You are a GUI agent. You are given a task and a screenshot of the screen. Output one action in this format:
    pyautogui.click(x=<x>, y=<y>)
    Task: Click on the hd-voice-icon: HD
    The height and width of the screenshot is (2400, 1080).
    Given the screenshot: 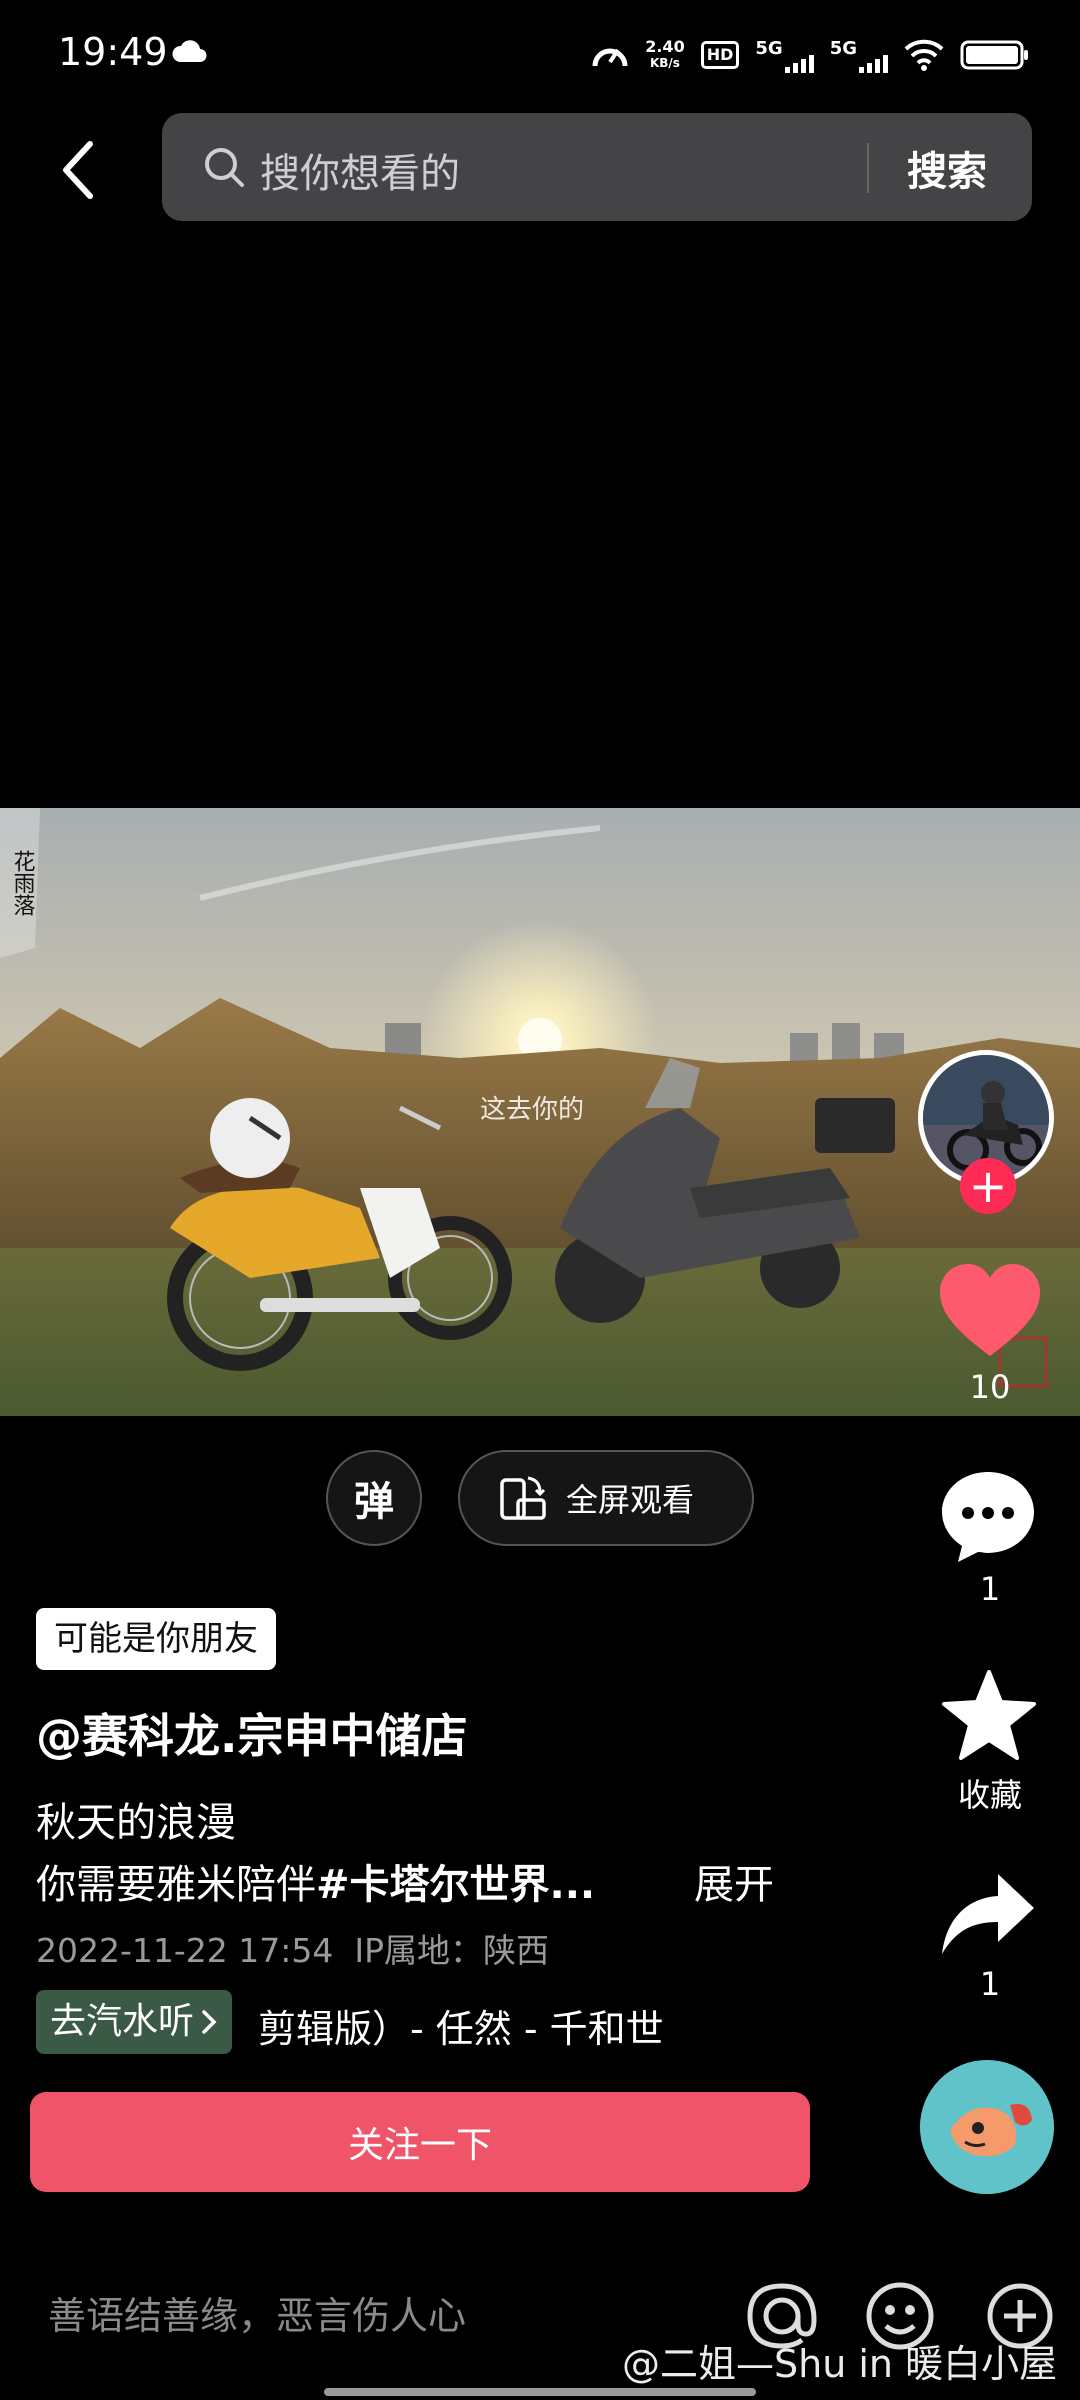 What is the action you would take?
    pyautogui.click(x=720, y=55)
    